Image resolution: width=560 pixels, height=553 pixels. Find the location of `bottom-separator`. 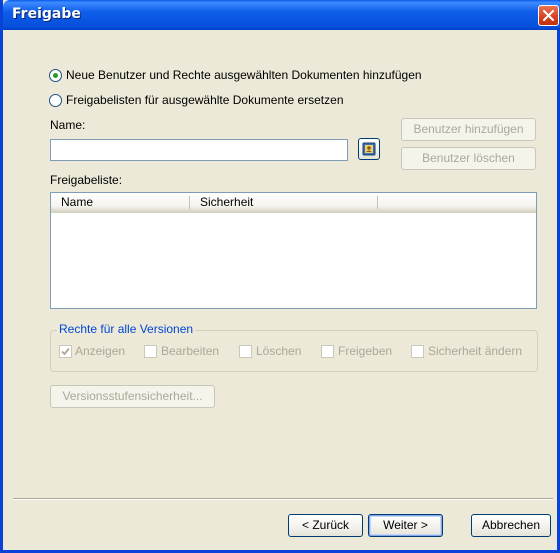

bottom-separator is located at coordinates (283, 499).